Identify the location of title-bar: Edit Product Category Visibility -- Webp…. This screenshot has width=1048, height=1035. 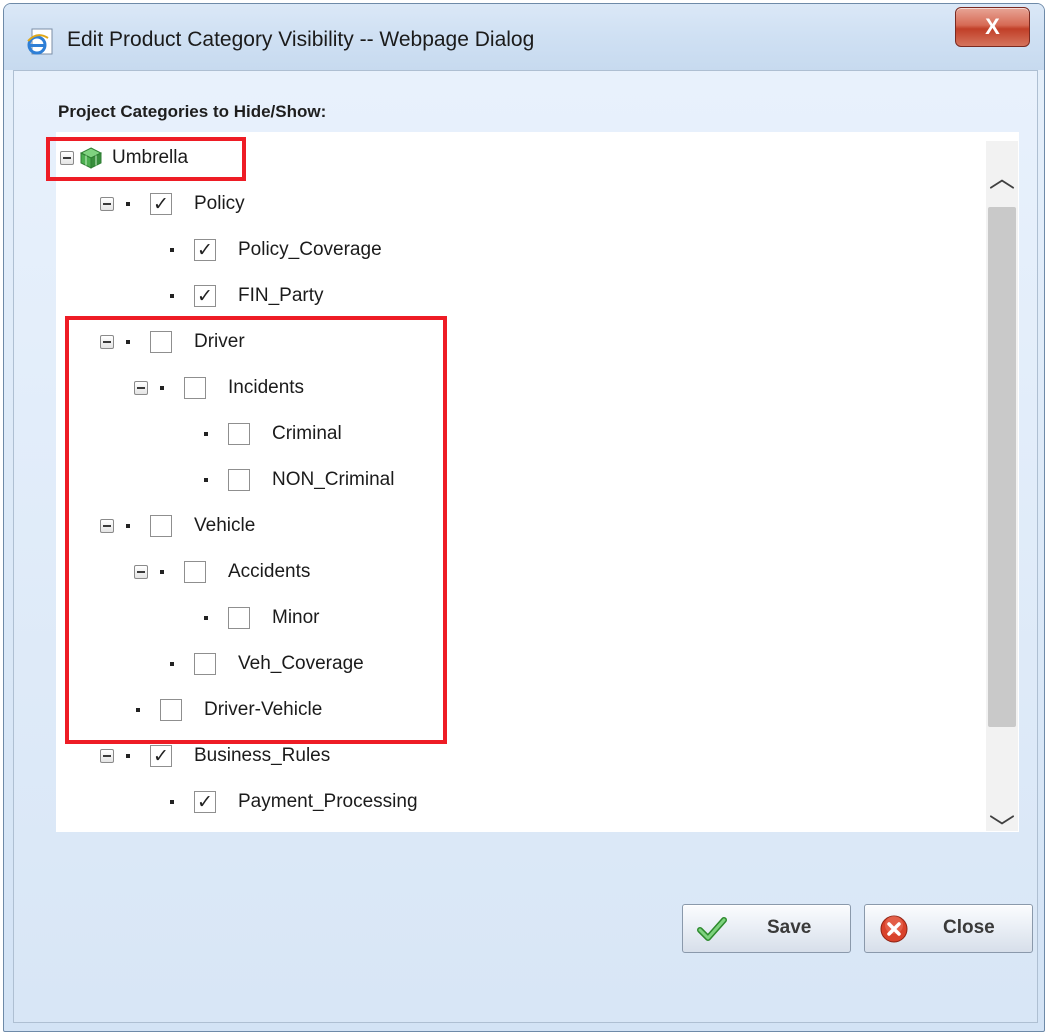
(524, 37).